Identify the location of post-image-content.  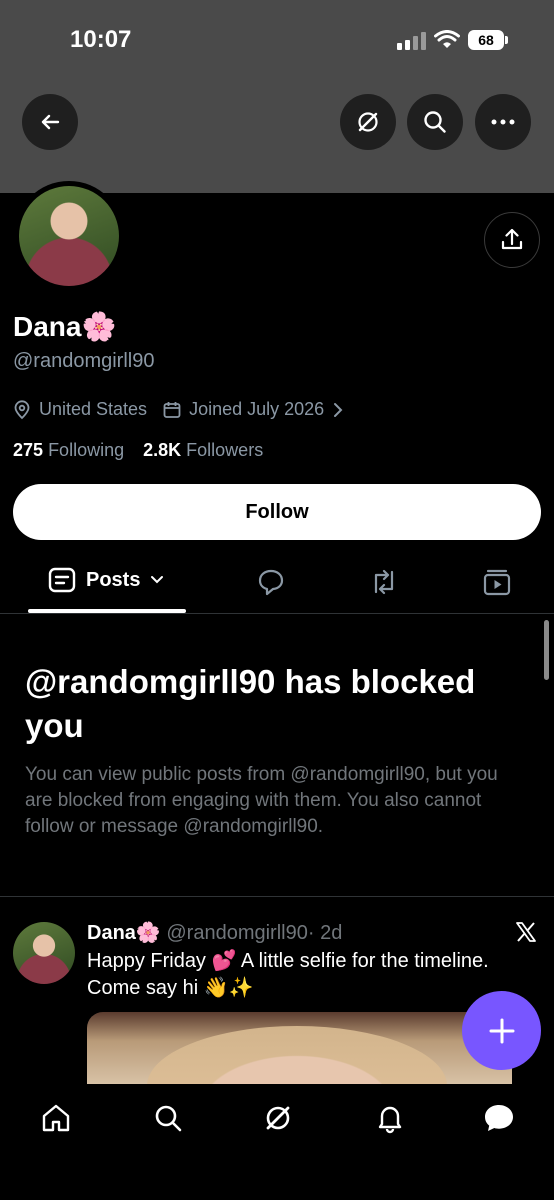
(297, 1055).